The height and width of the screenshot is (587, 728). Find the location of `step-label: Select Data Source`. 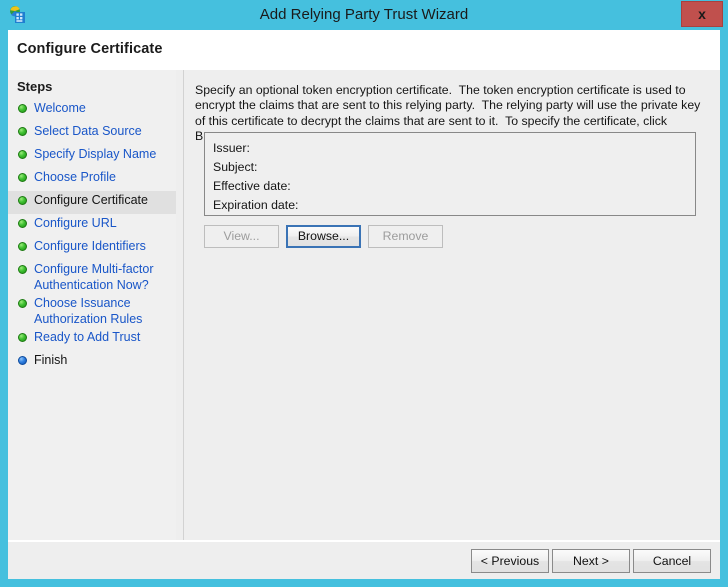

step-label: Select Data Source is located at coordinates (88, 131).